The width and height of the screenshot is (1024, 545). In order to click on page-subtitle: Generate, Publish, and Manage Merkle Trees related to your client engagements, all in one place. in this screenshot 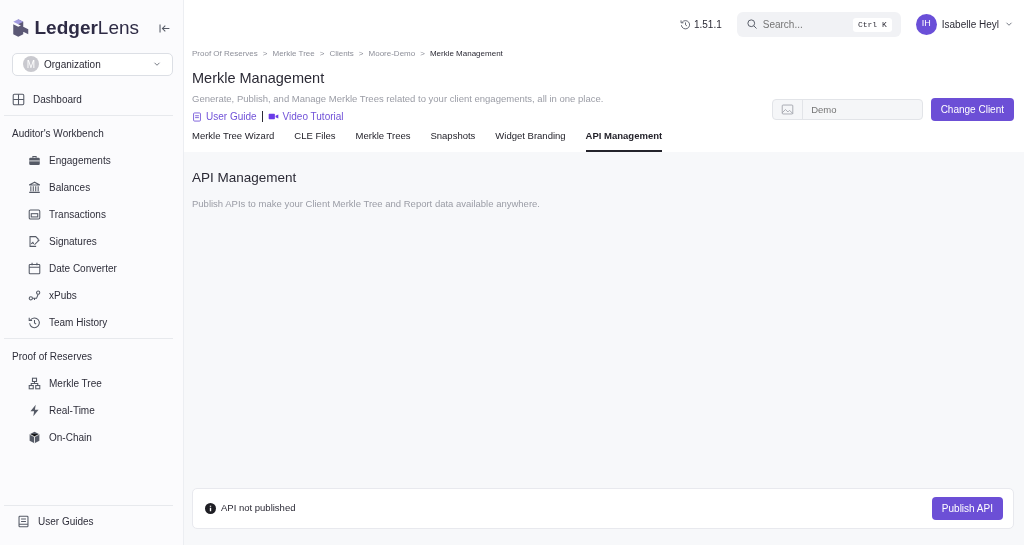, I will do `click(398, 99)`.